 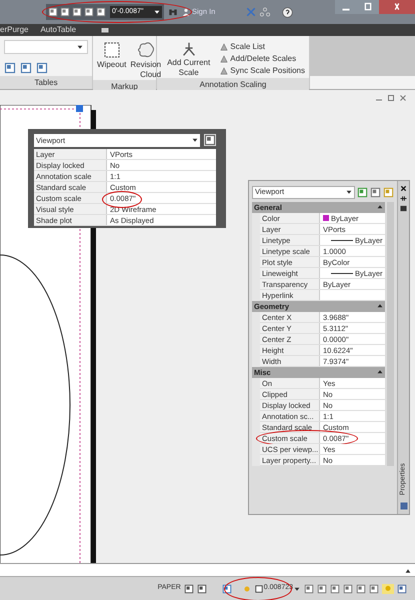 I want to click on network-icon, so click(x=265, y=12).